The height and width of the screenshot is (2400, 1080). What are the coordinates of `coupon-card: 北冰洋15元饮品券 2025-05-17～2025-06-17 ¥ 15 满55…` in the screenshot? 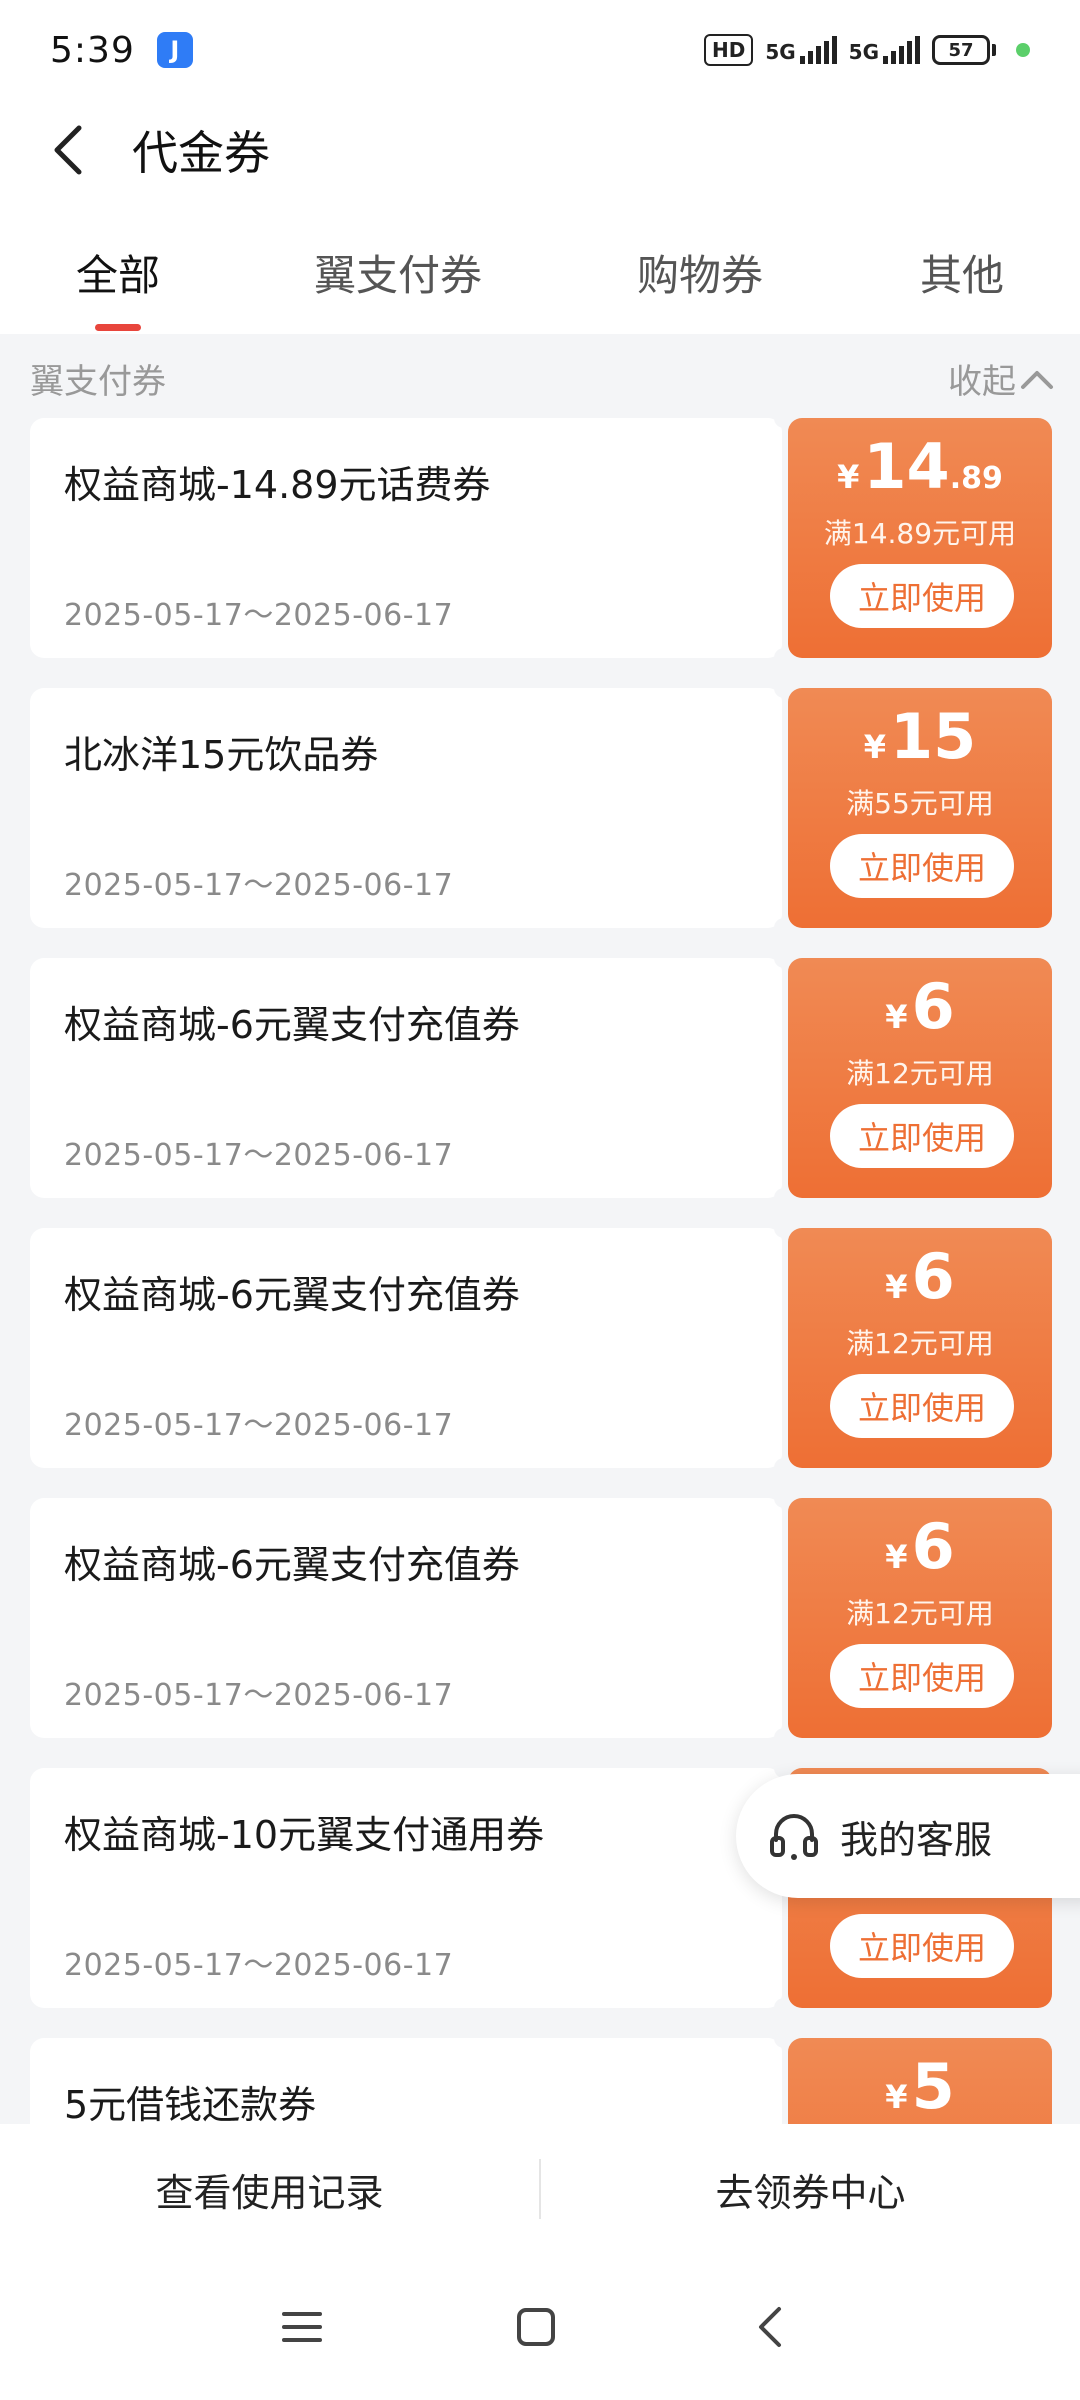 It's located at (541, 808).